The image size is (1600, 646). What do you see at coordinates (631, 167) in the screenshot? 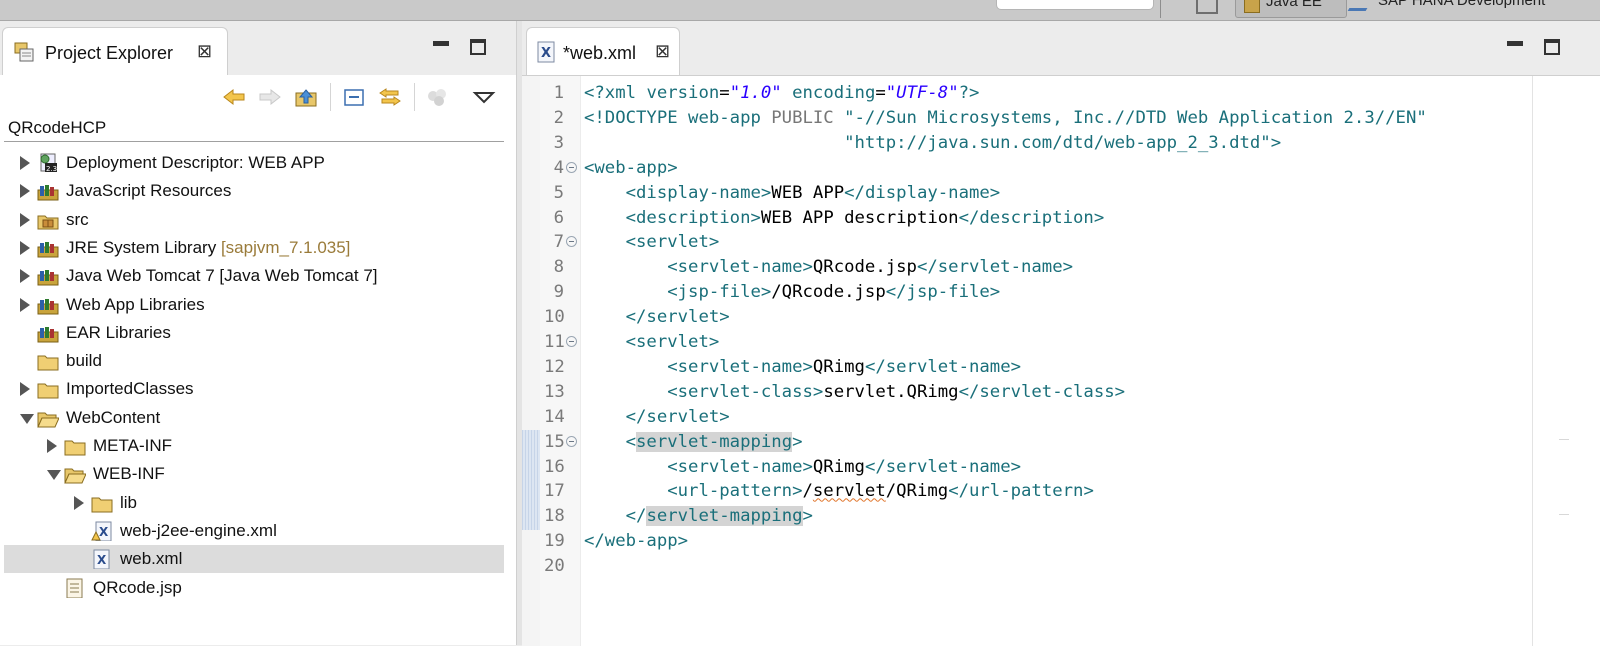
I see `code-text: <web-app>` at bounding box center [631, 167].